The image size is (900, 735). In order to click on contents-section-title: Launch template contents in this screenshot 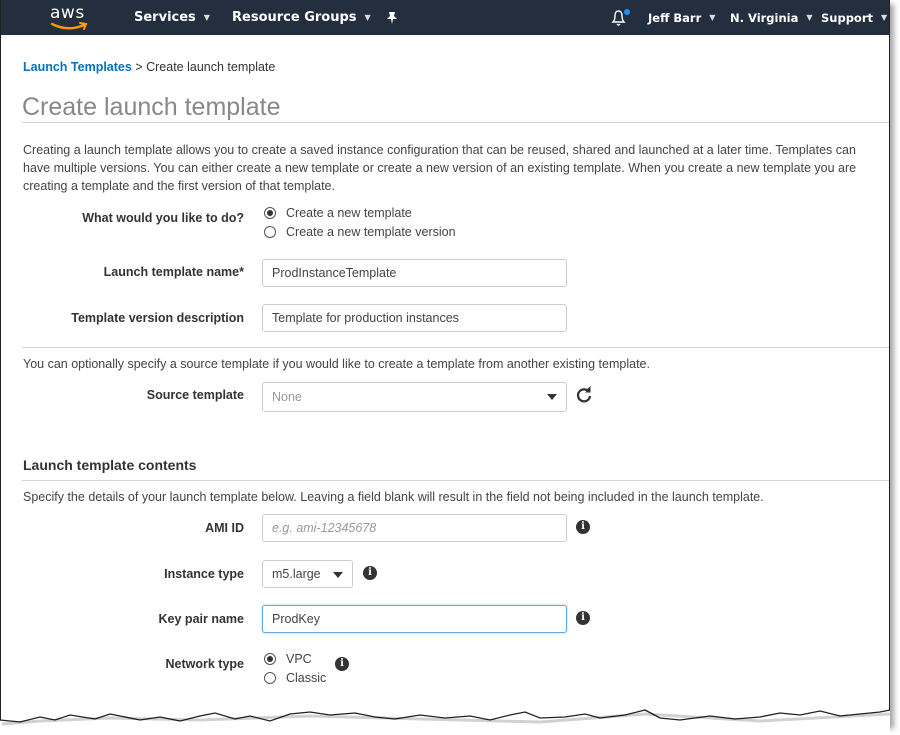, I will do `click(110, 465)`.